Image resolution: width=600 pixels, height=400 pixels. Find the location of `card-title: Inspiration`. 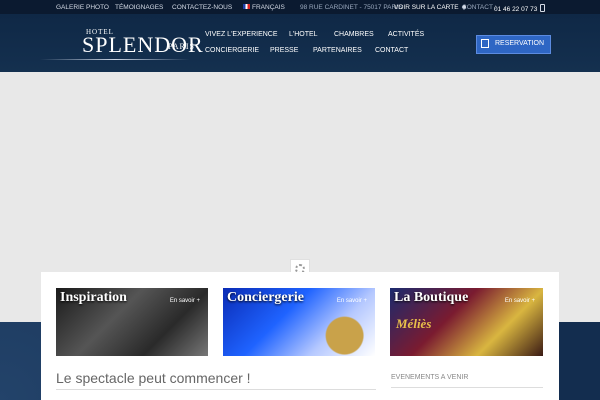

card-title: Inspiration is located at coordinates (93, 297).